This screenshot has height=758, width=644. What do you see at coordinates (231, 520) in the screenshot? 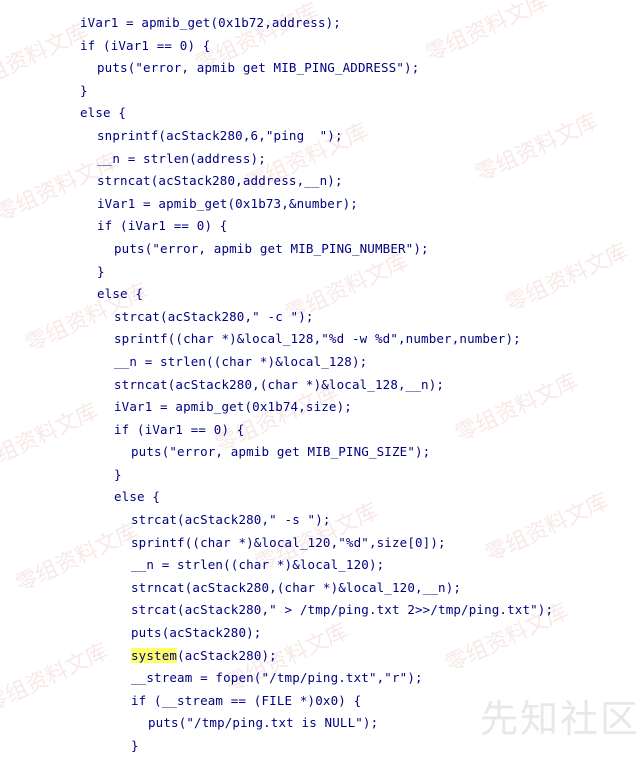
I see `code-line: strcat(acStack280," -s ");` at bounding box center [231, 520].